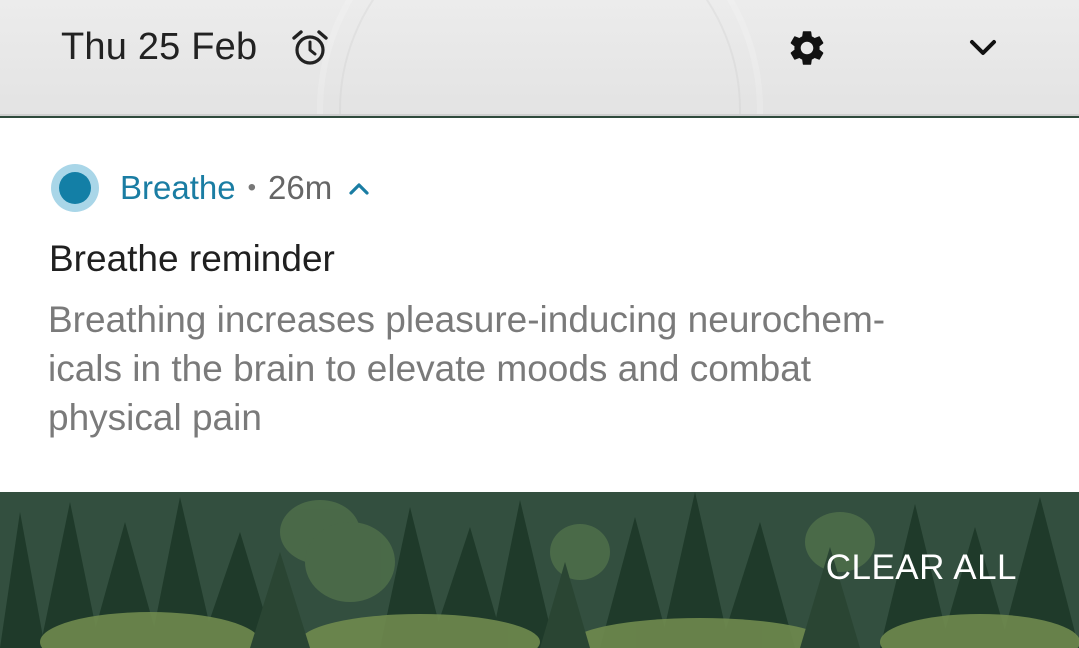  Describe the element at coordinates (983, 48) in the screenshot. I see `chevron-down-icon` at that location.